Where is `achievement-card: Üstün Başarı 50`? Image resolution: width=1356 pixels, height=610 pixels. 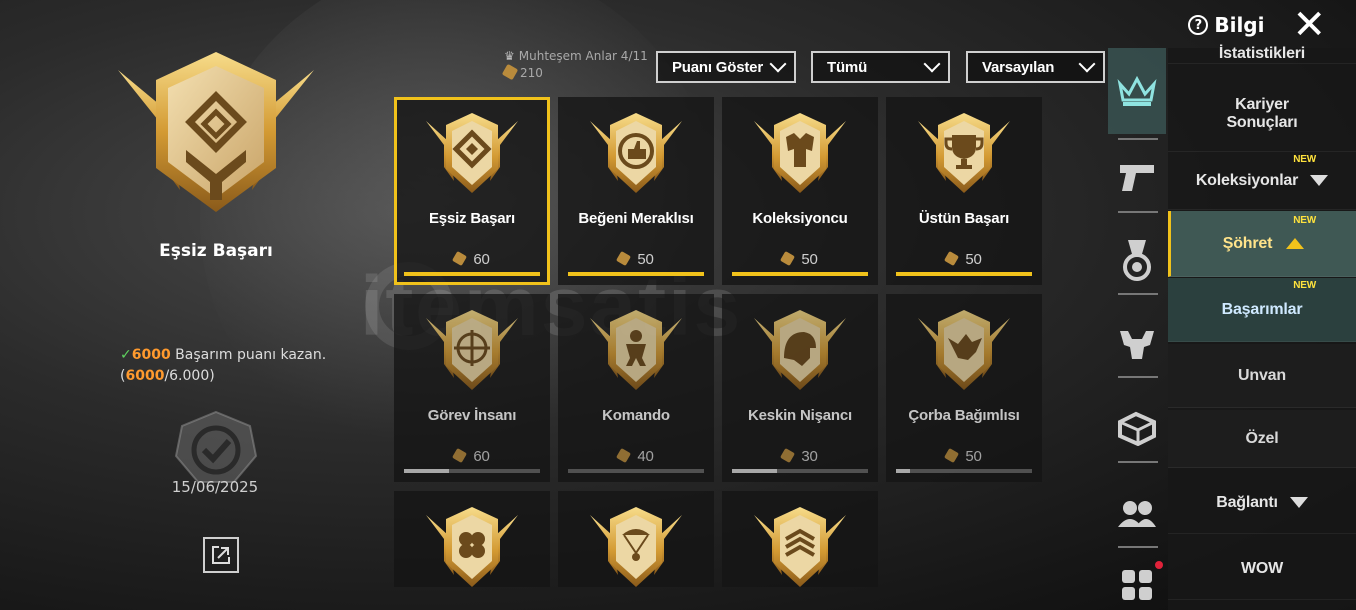 achievement-card: Üstün Başarı 50 is located at coordinates (964, 191).